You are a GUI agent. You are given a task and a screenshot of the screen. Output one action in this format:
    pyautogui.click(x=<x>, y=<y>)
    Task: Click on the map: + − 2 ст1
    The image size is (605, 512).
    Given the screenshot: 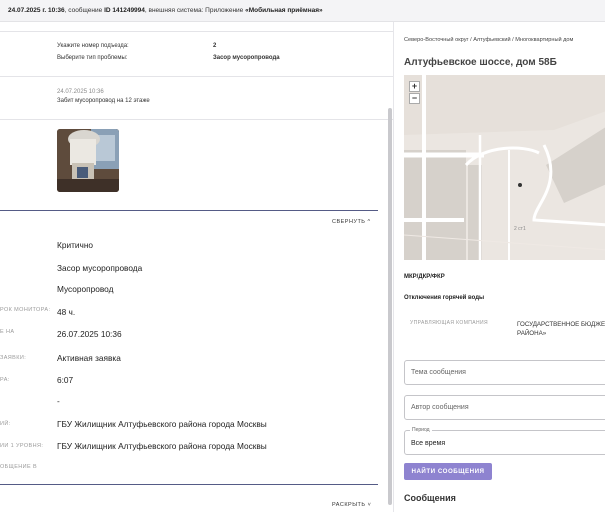 What is the action you would take?
    pyautogui.click(x=504, y=167)
    